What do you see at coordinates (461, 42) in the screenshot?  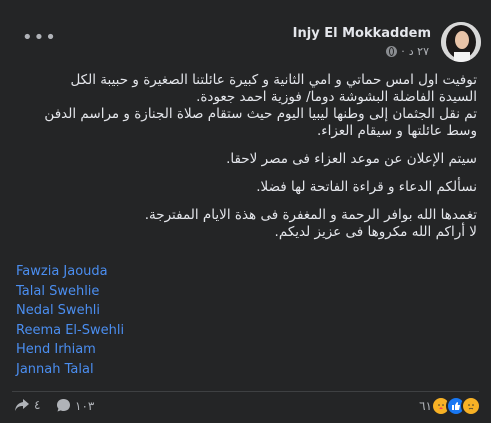 I see `avatar` at bounding box center [461, 42].